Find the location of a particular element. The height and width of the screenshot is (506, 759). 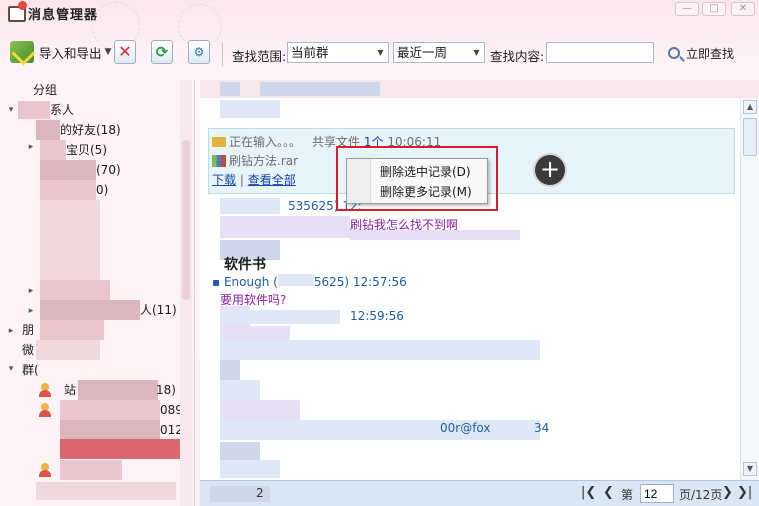

add-circle-icon: + is located at coordinates (550, 170).